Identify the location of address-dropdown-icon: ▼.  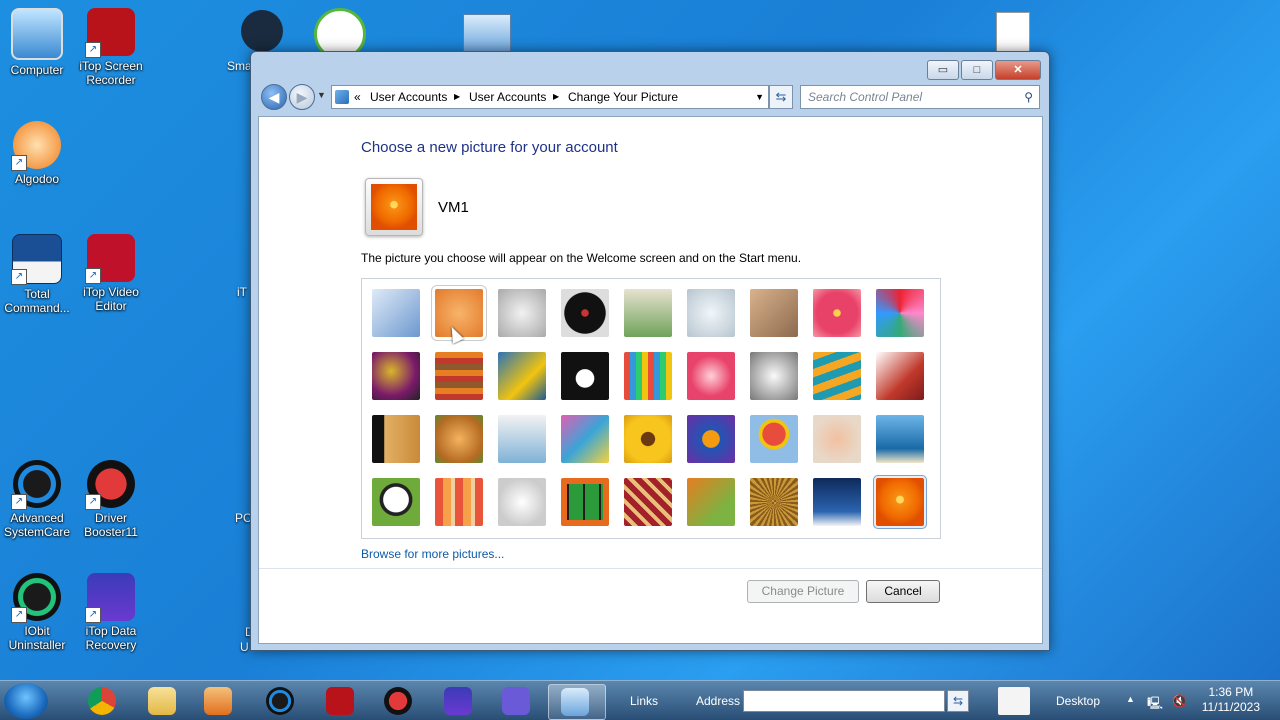
(759, 97).